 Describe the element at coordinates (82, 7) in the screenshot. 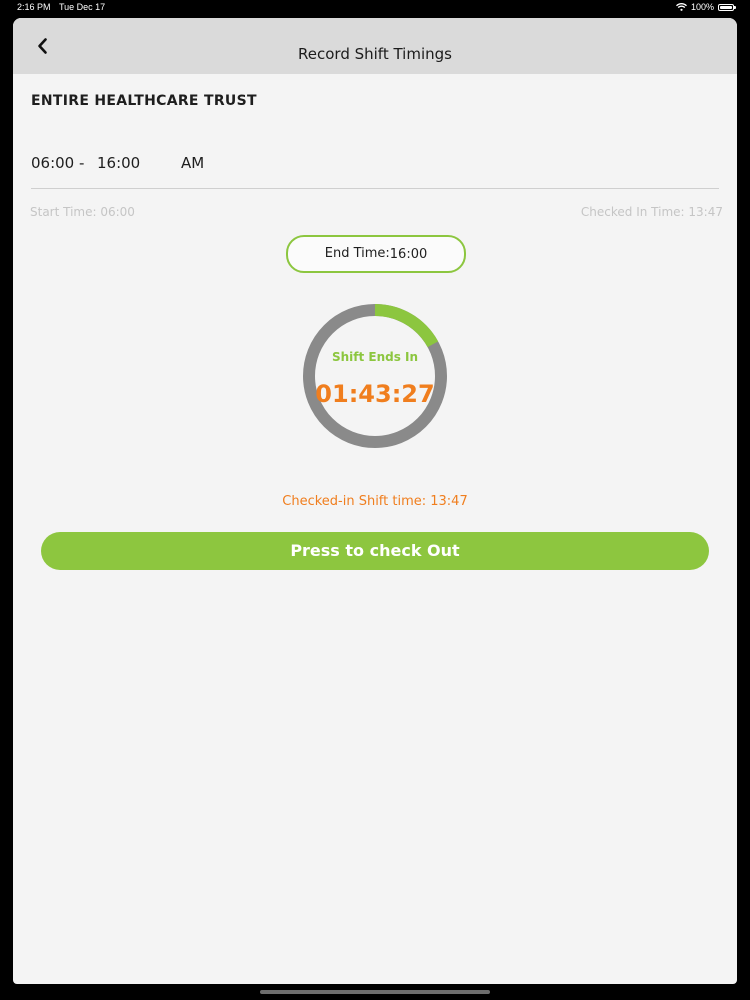

I see `status-date: Tue Dec 17` at that location.